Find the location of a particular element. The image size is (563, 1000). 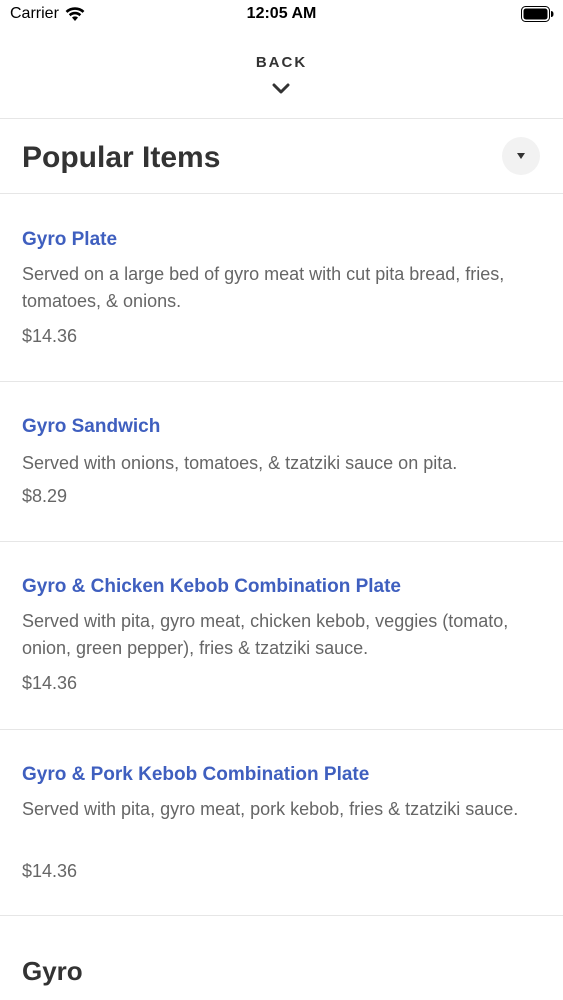

section-title: Popular Items is located at coordinates (121, 157).